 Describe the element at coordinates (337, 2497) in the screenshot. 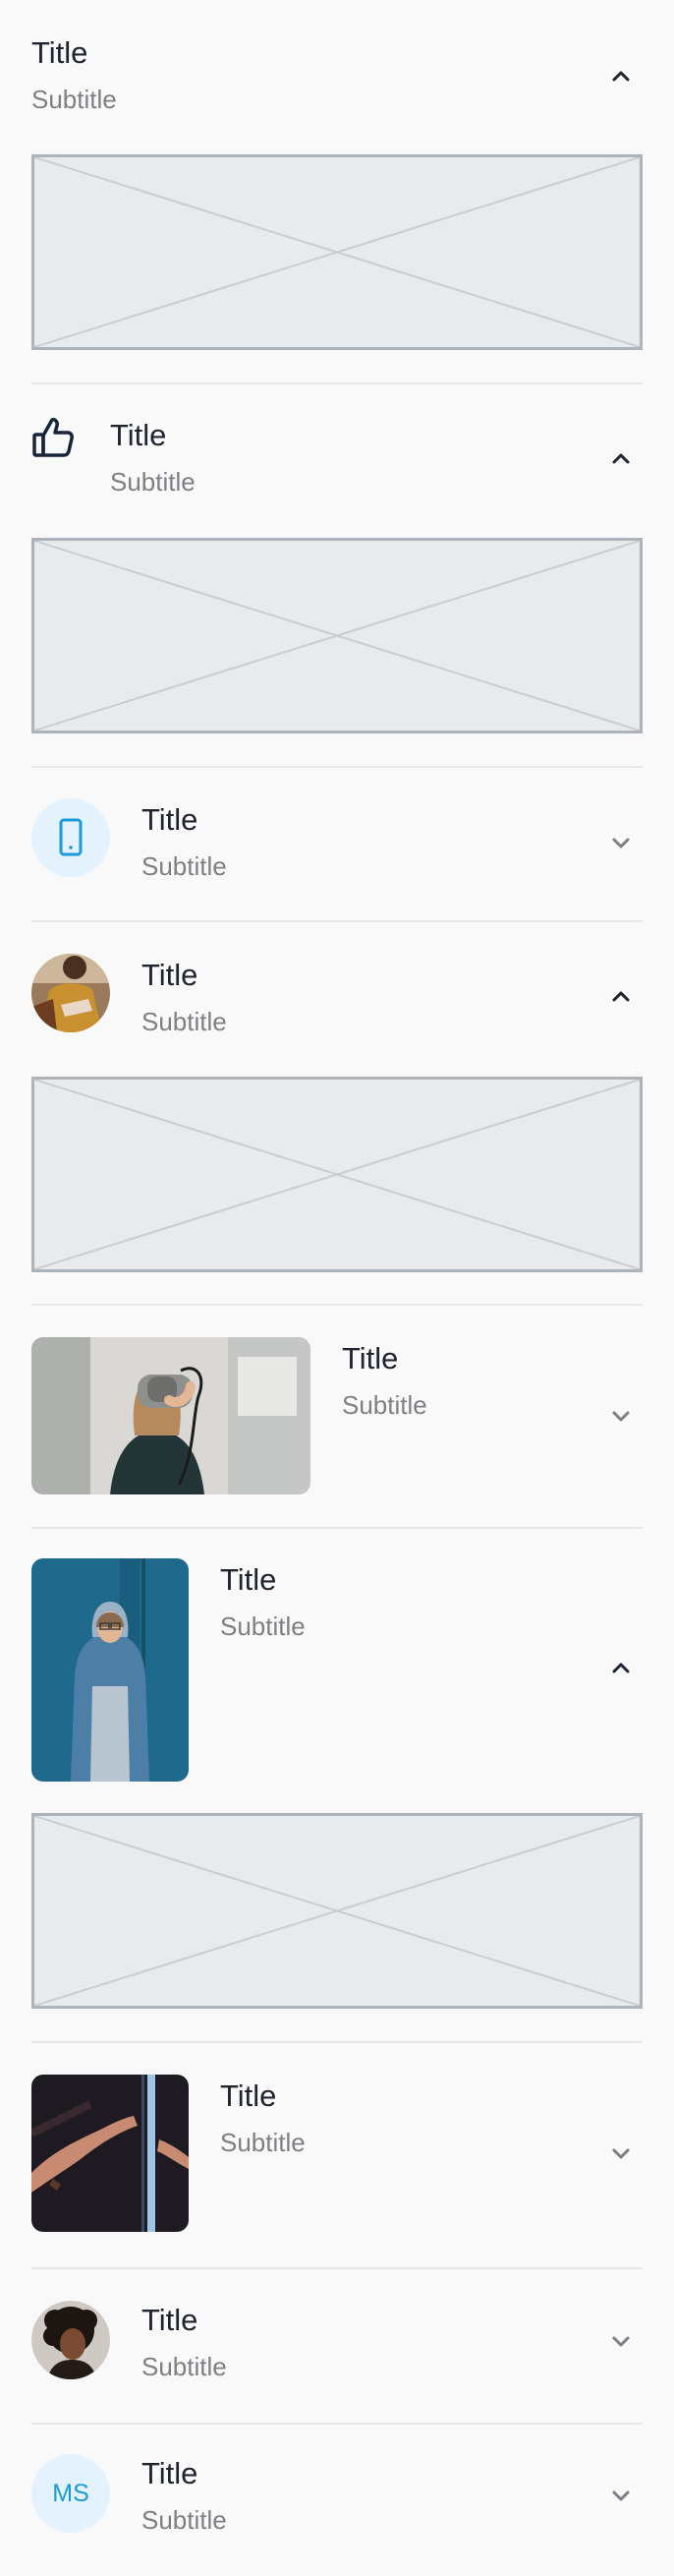

I see `list-item: MS Title Subtitle` at that location.